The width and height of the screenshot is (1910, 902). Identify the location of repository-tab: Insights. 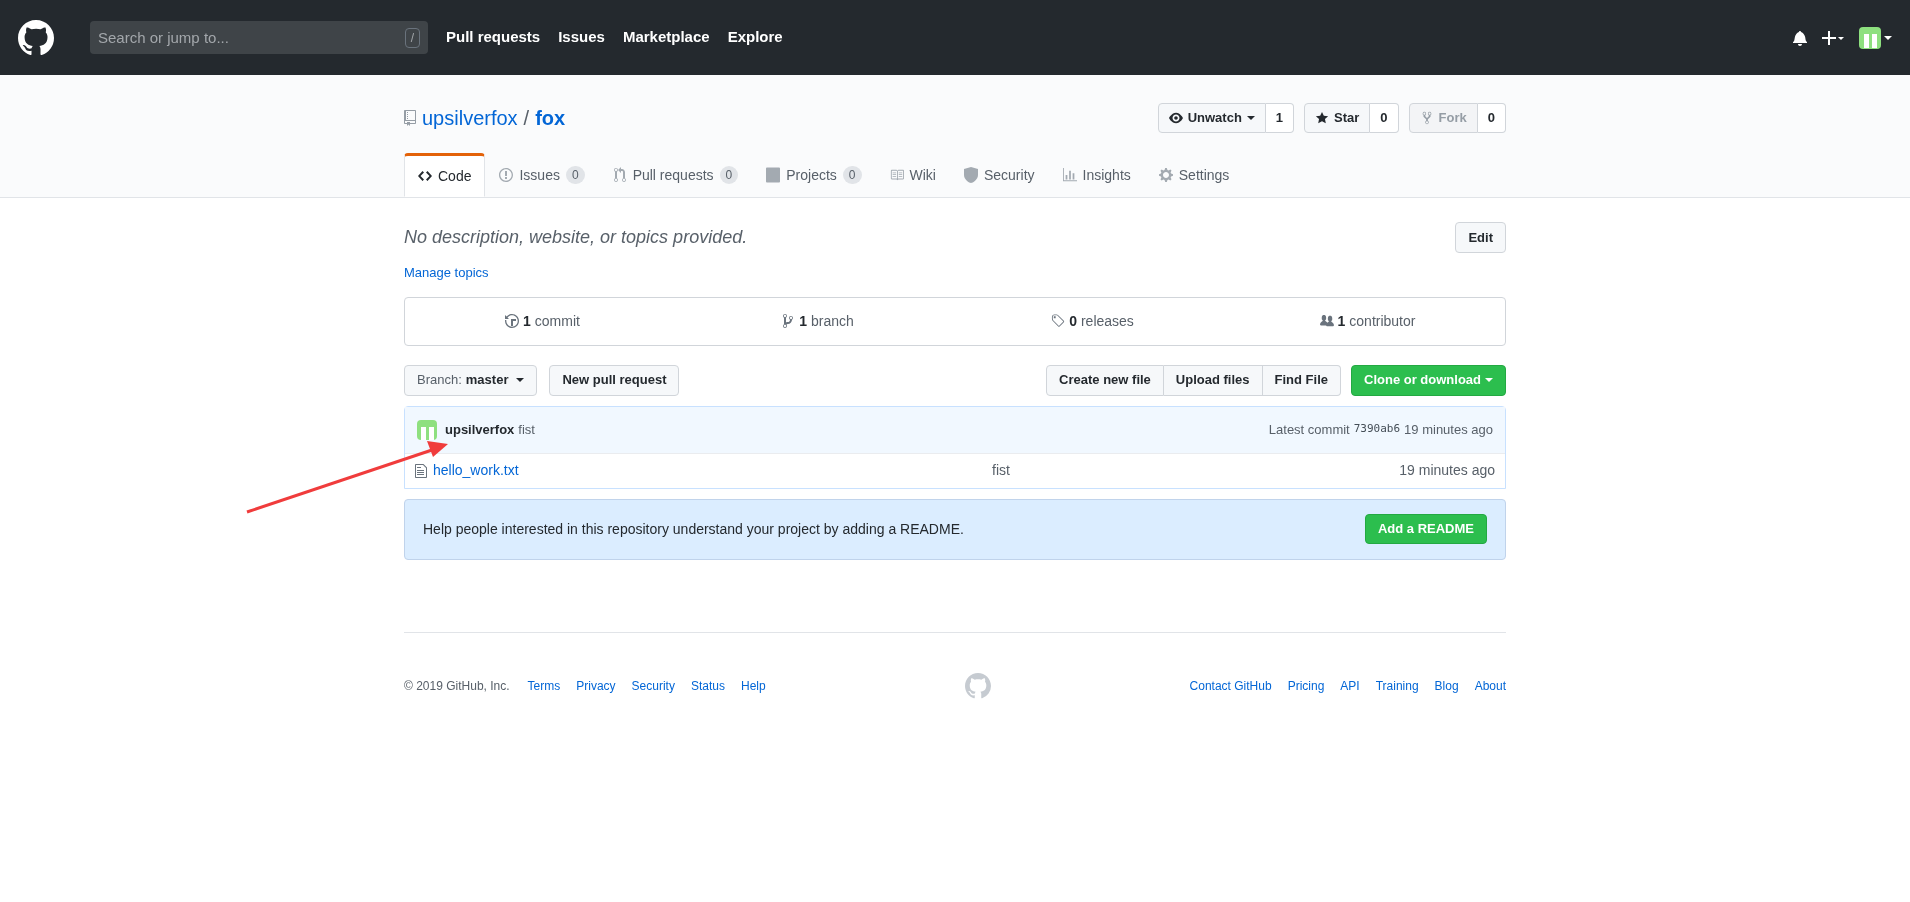
(1096, 175).